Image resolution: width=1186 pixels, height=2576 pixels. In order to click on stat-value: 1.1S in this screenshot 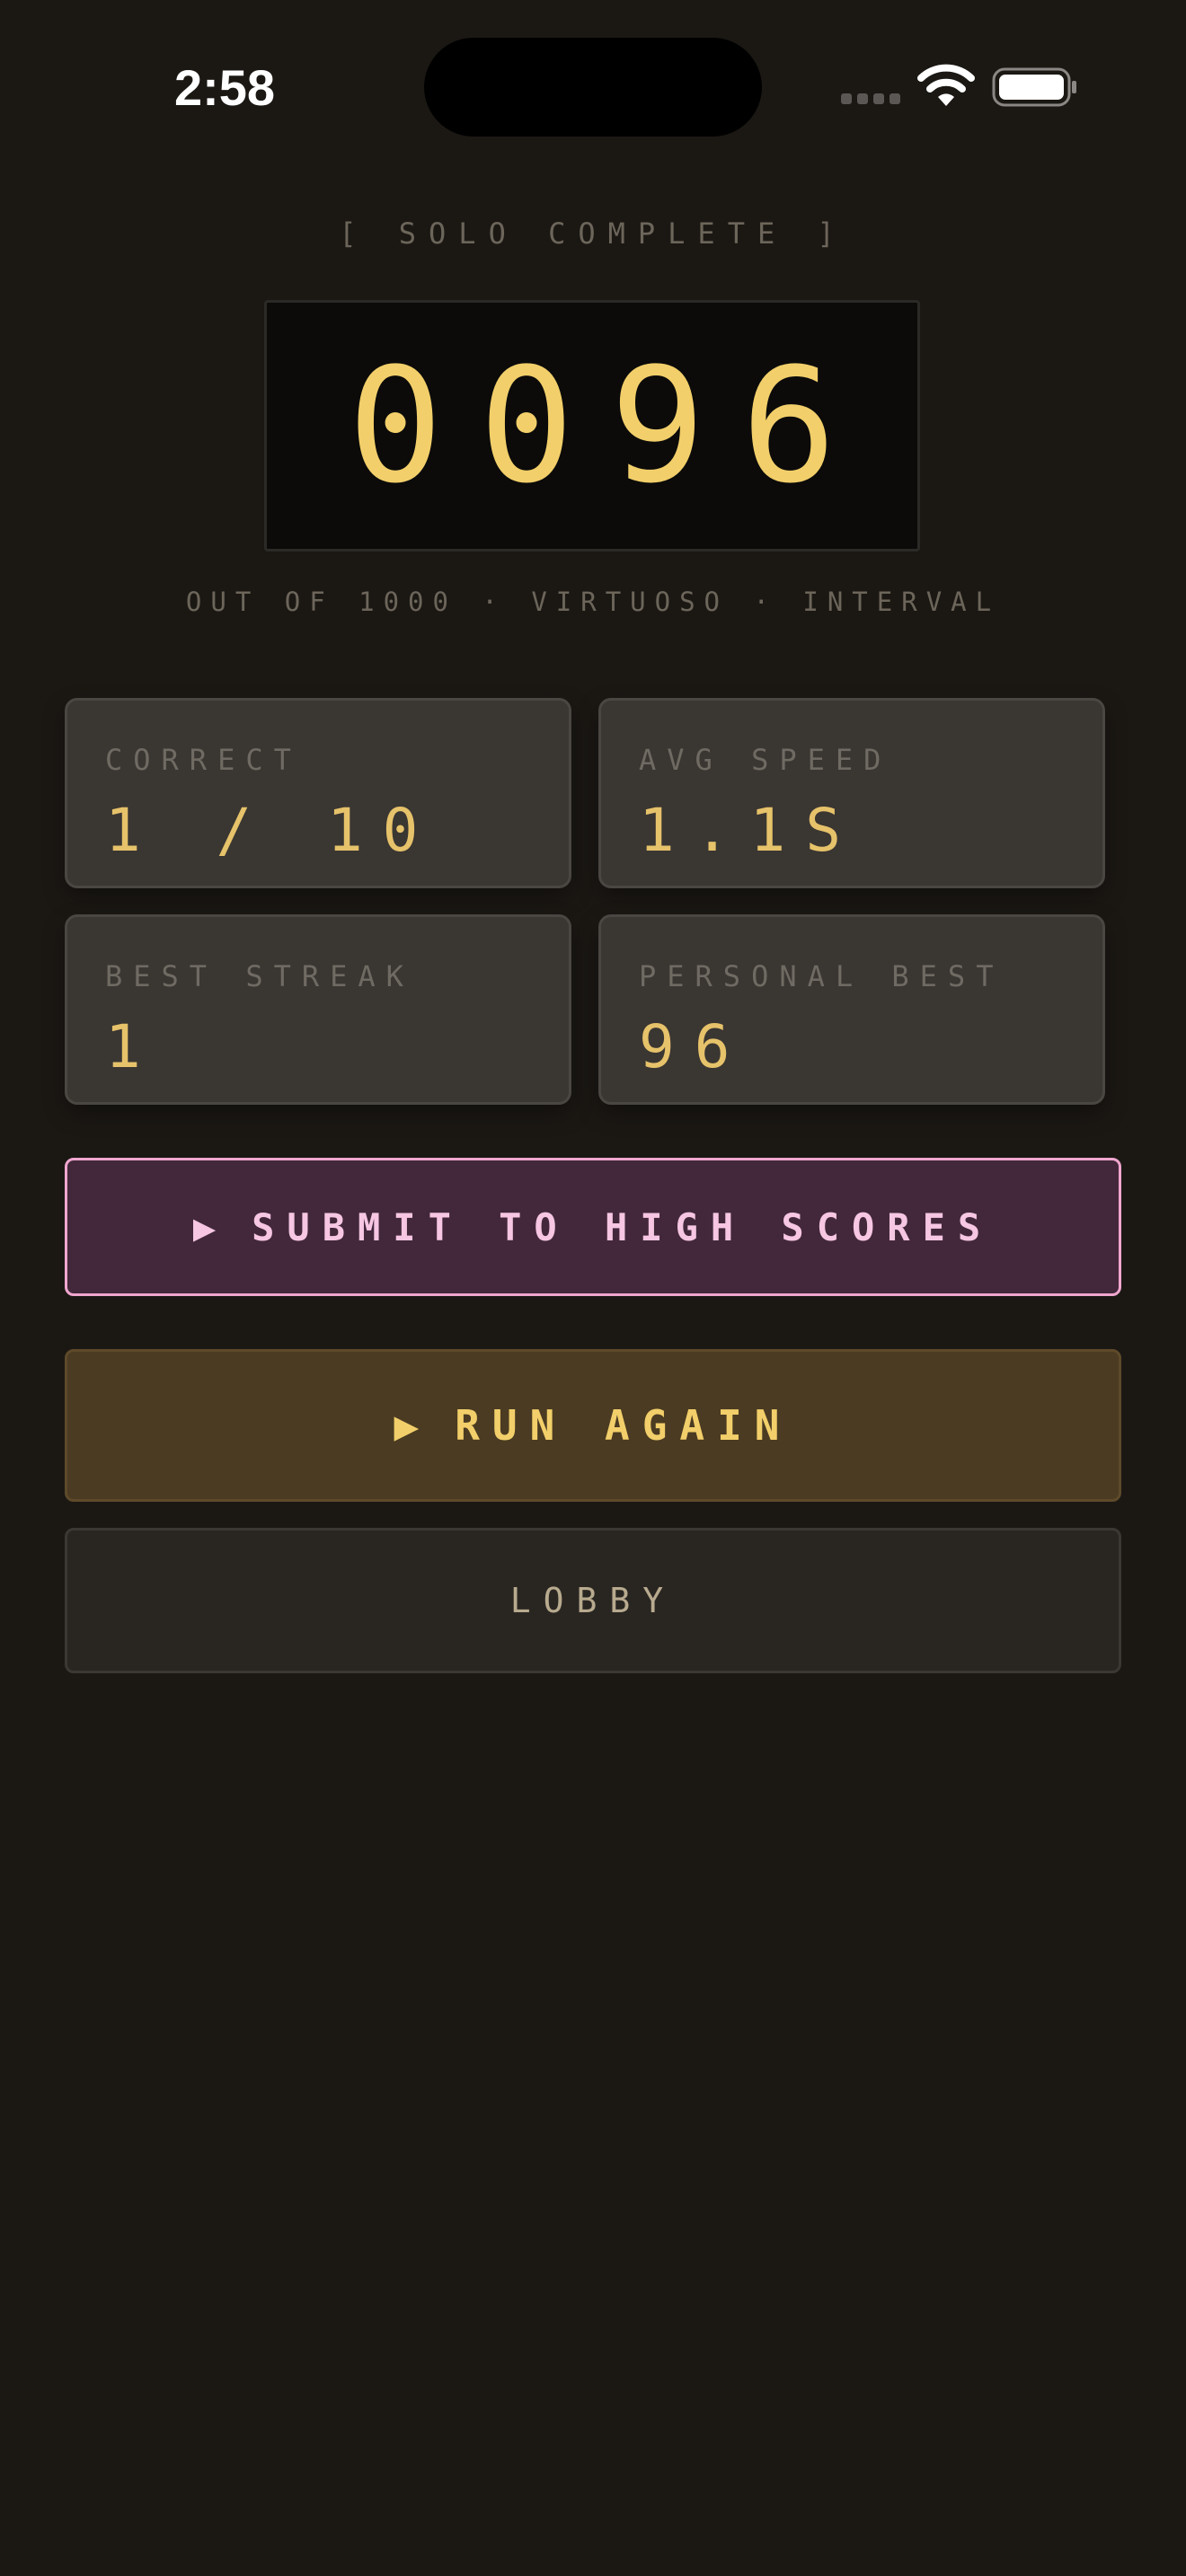, I will do `click(750, 830)`.